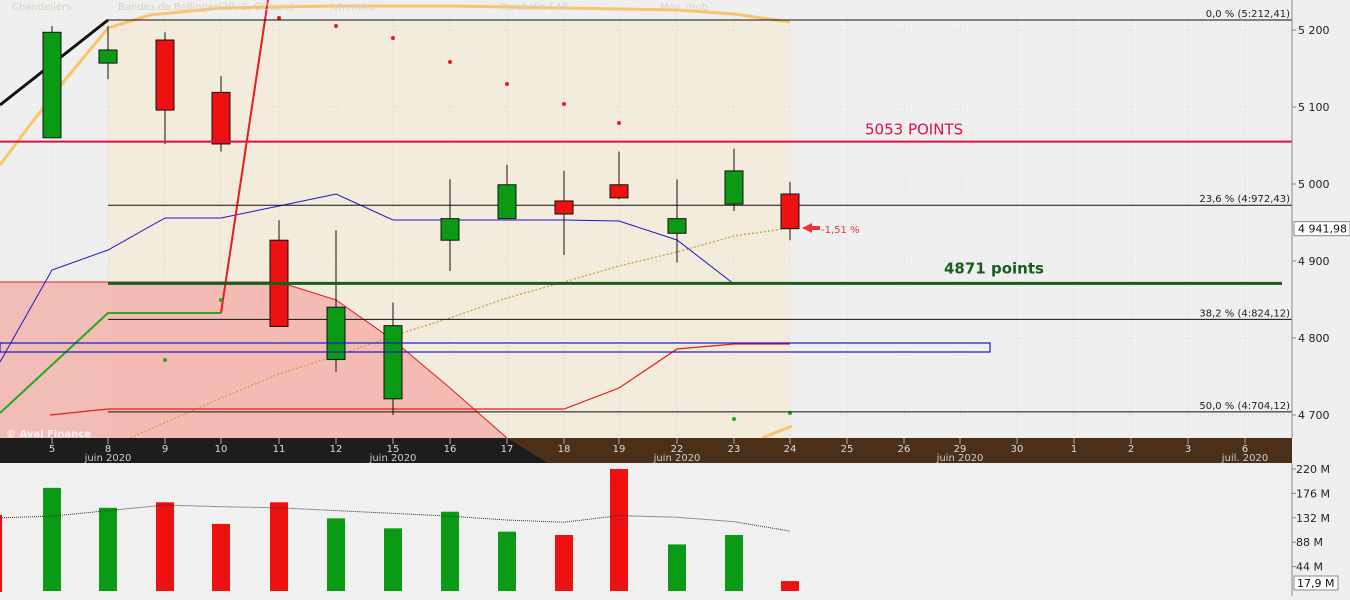 The image size is (1350, 600). Describe the element at coordinates (279, 449) in the screenshot. I see `x-tick-label-4: 11` at that location.